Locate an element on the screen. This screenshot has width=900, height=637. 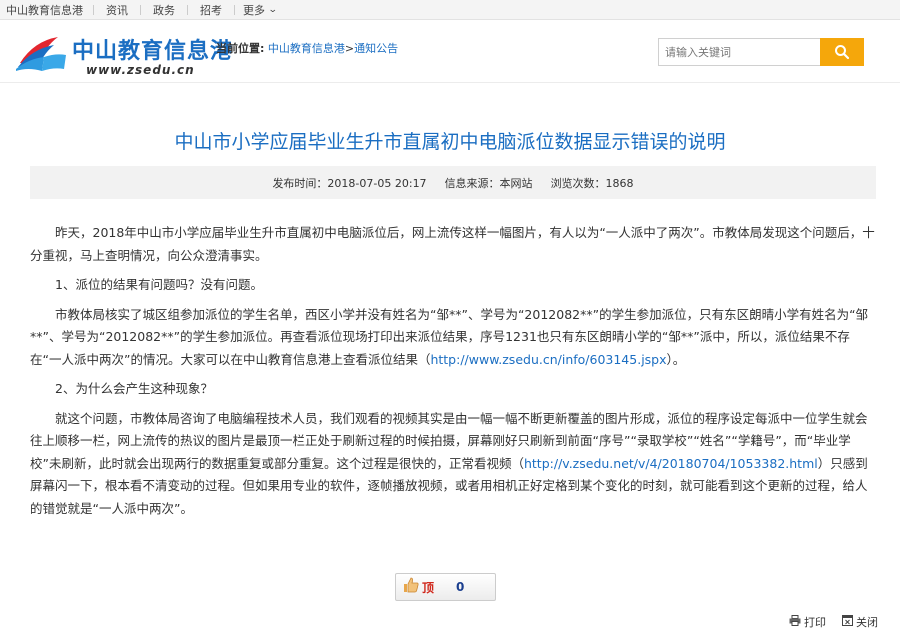
nav-more-label: 更多 is located at coordinates (254, 10).